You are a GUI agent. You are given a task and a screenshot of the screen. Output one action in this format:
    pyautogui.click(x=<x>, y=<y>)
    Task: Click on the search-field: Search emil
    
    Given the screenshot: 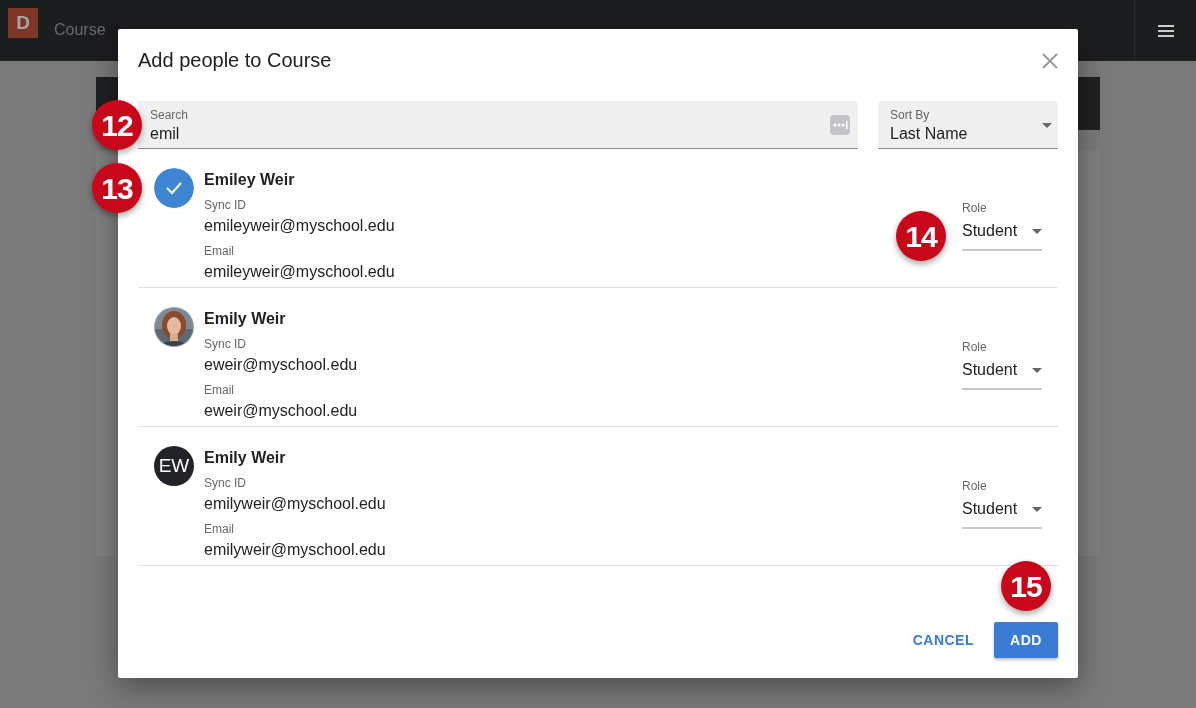 What is the action you would take?
    pyautogui.click(x=498, y=125)
    